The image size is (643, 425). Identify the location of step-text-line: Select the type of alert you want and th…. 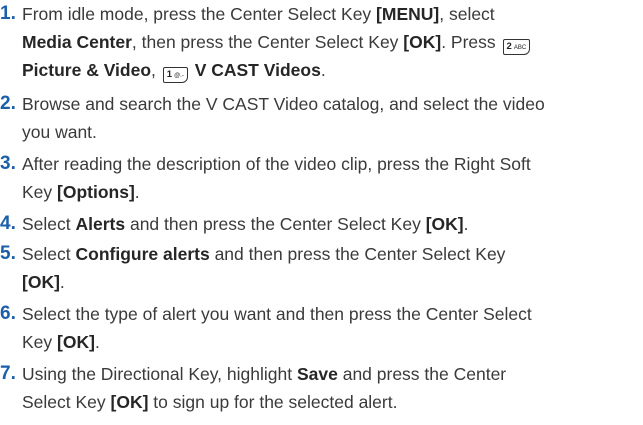
(277, 314).